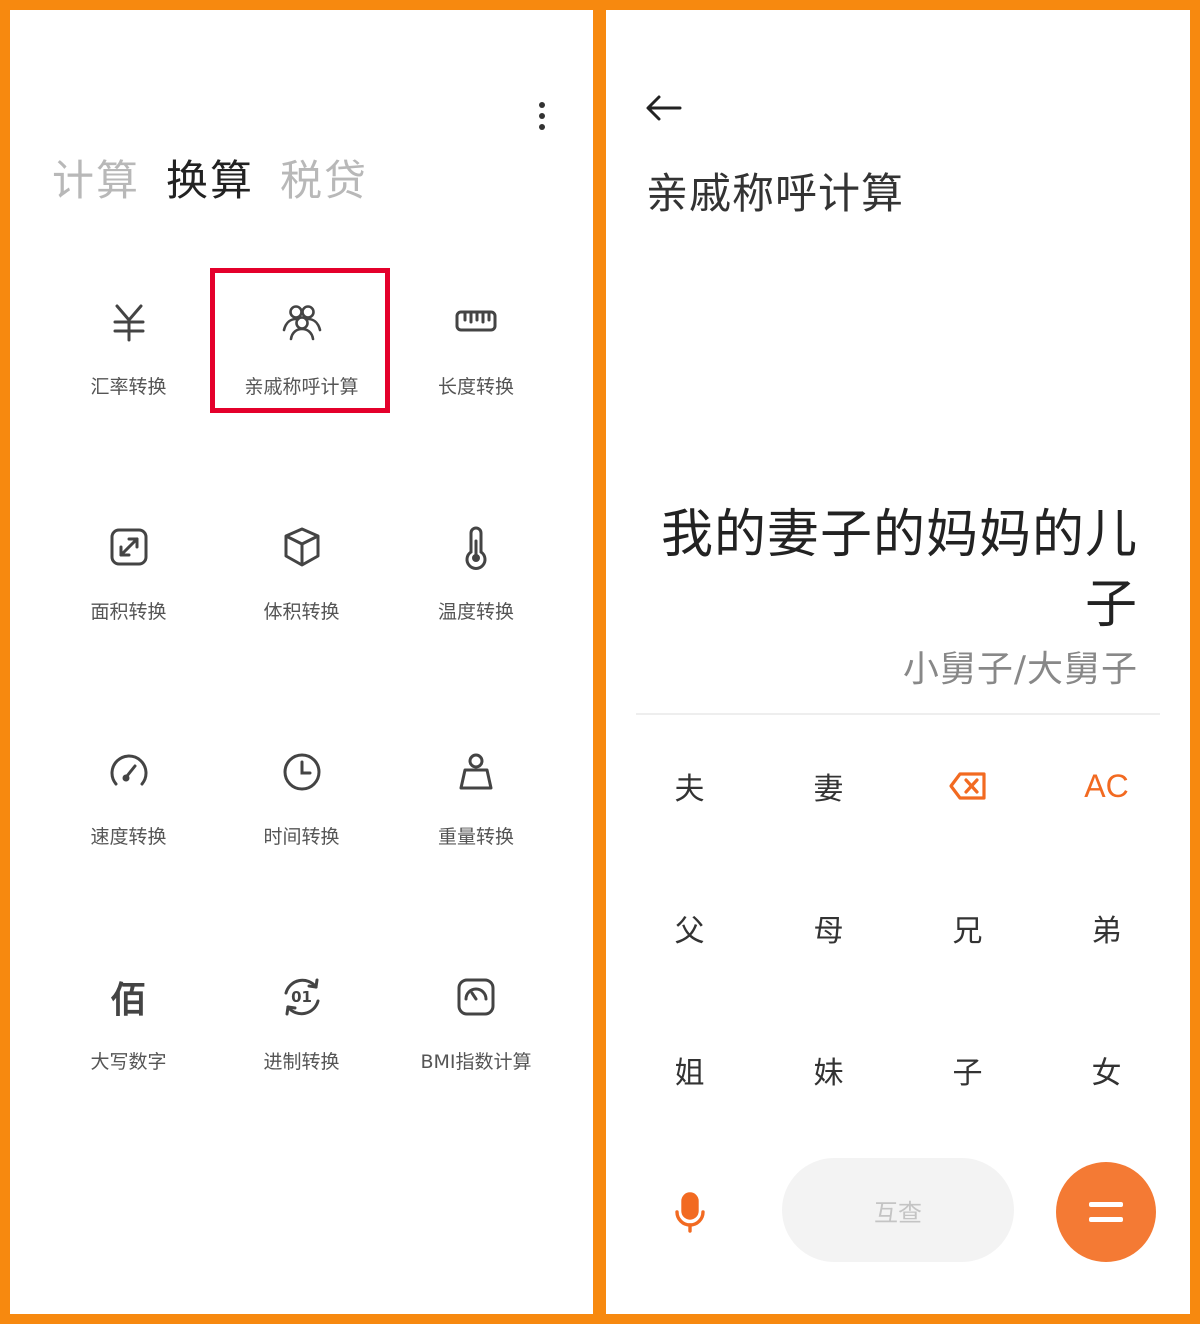 The image size is (1200, 1324). Describe the element at coordinates (128, 612) in the screenshot. I see `tool-label: 面积转换` at that location.